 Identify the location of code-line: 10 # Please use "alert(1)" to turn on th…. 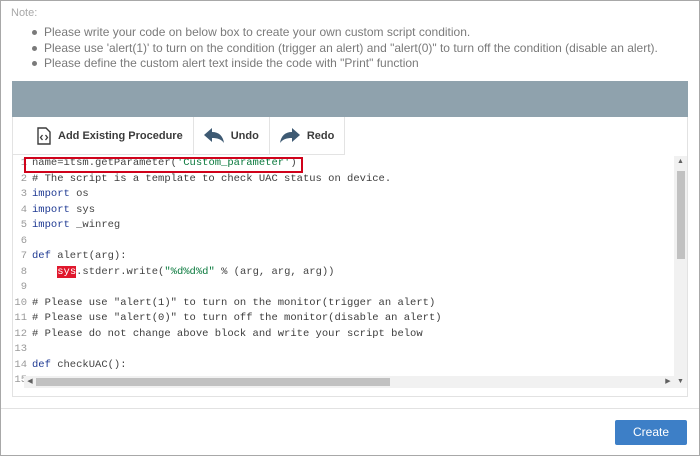
(343, 304).